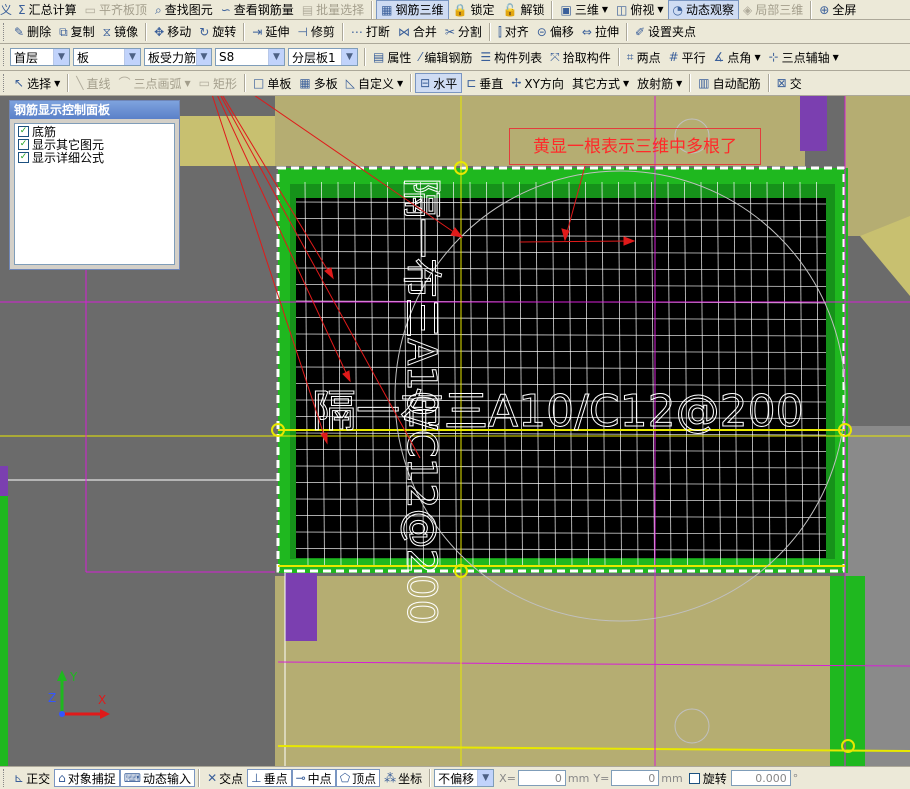 This screenshot has height=789, width=910. I want to click on offset-button: ⊝ 偏移, so click(555, 32).